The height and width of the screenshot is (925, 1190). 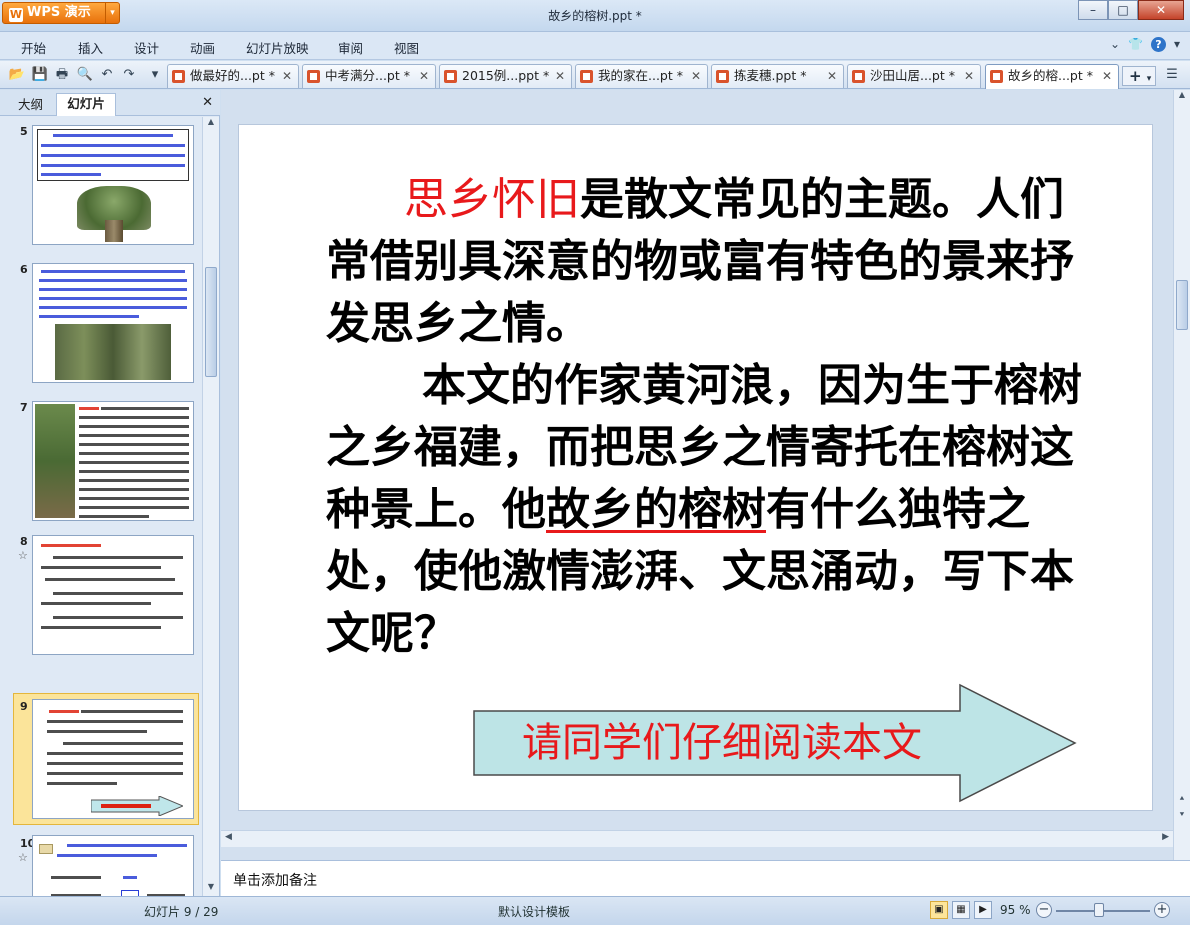 I want to click on help-dropdown-icon: ▾, so click(x=1177, y=44).